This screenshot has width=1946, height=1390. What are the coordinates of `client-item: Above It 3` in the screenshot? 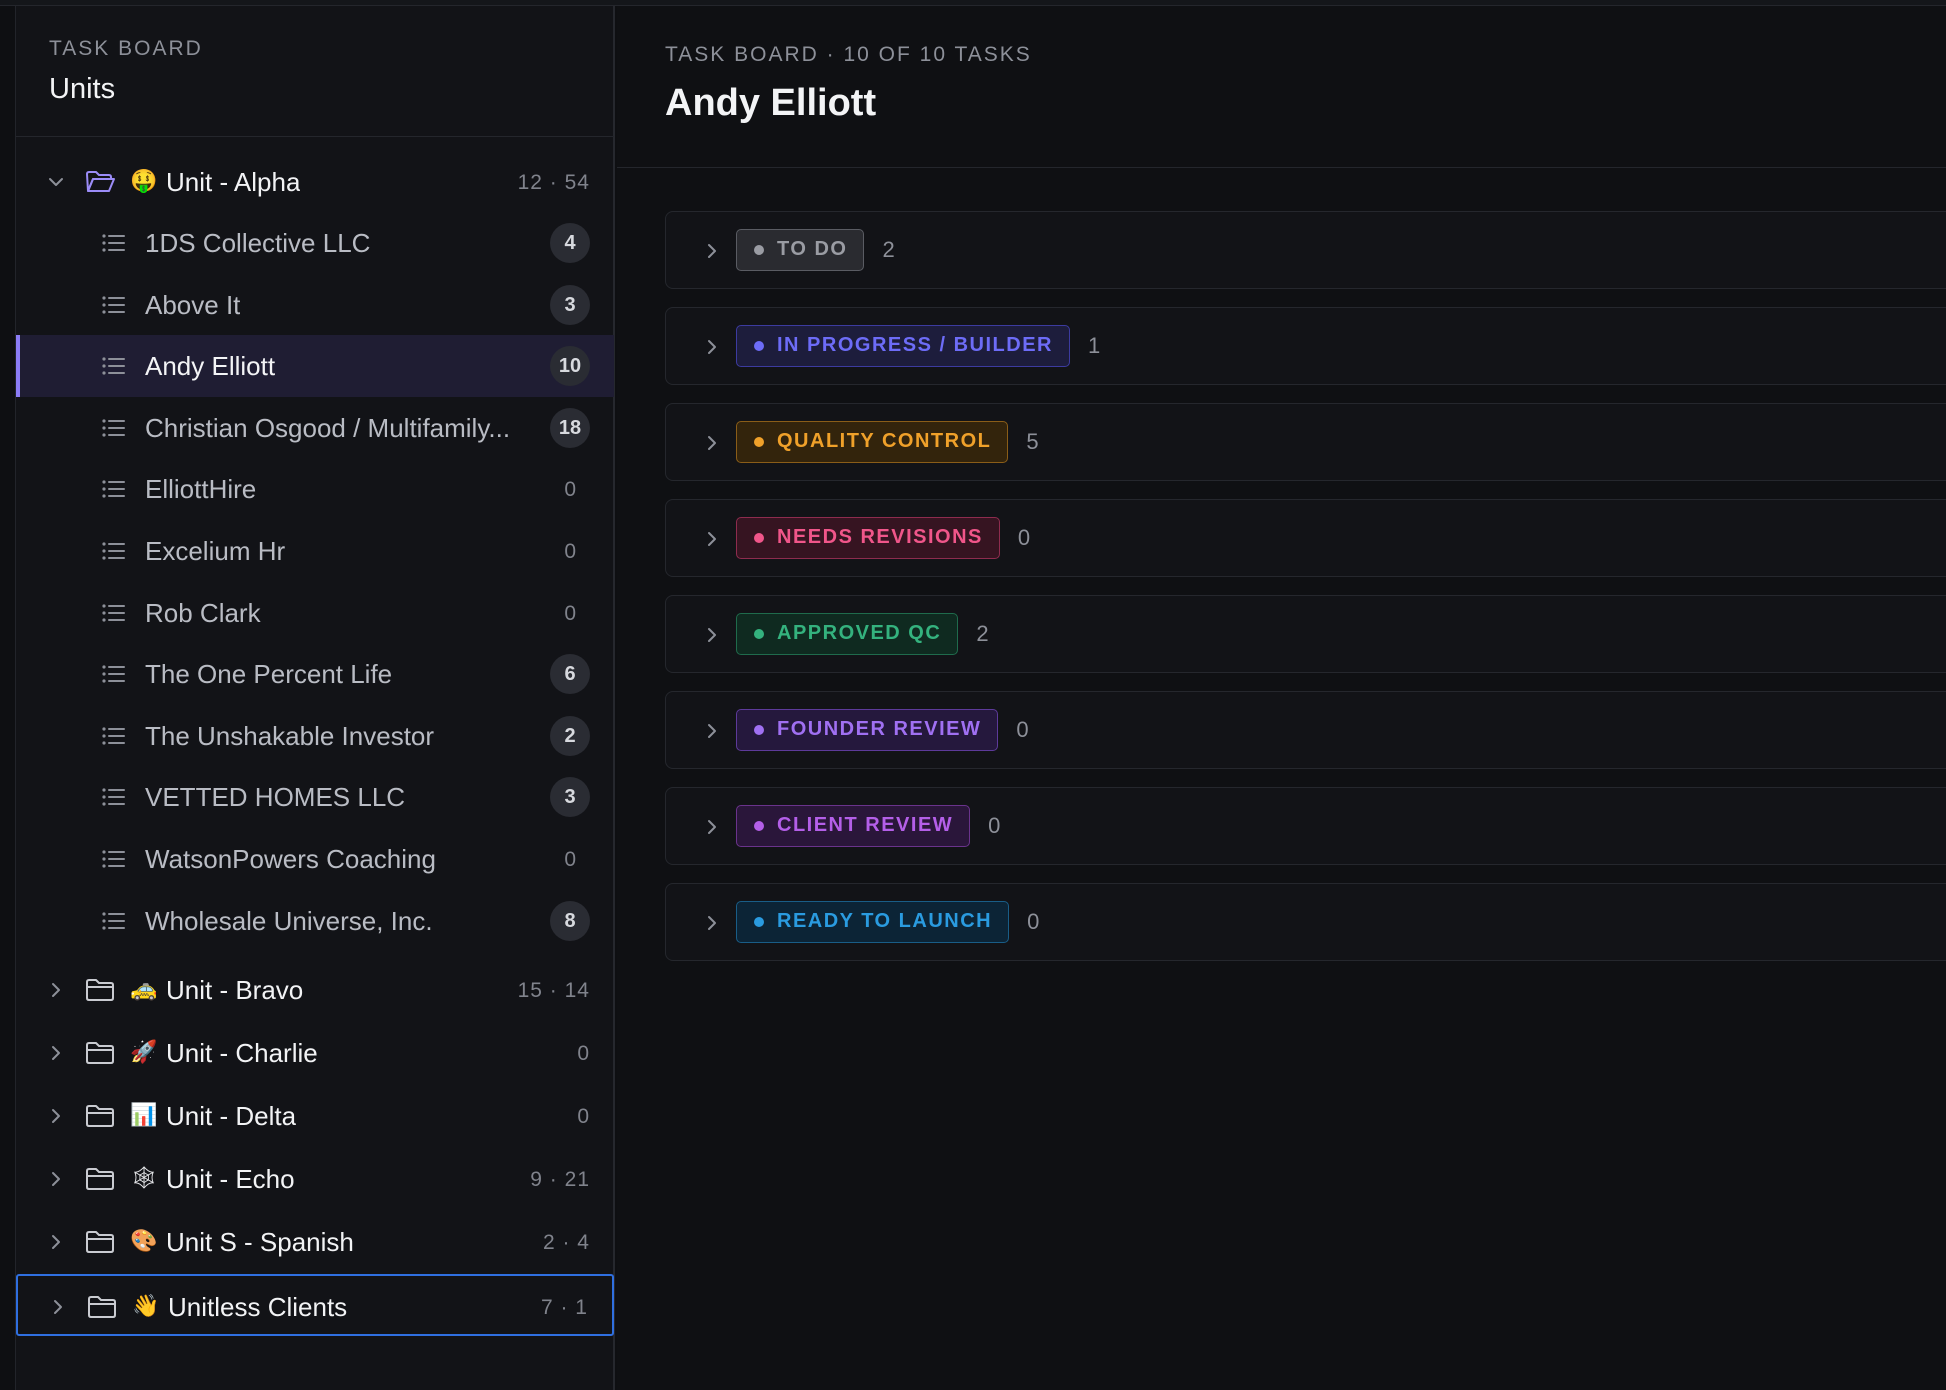 It's located at (315, 305).